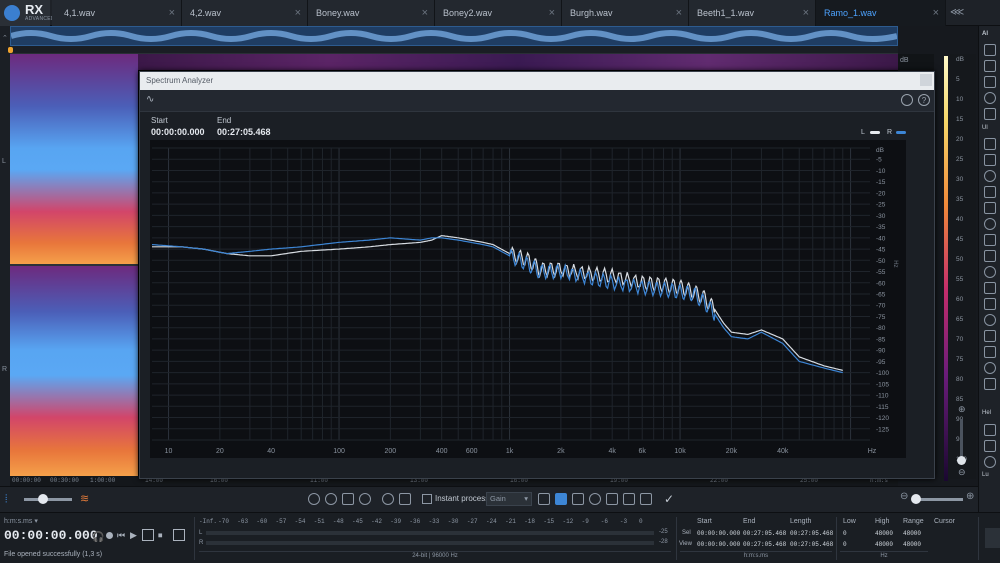  Describe the element at coordinates (985, 475) in the screenshot. I see `module-label: Lu` at that location.